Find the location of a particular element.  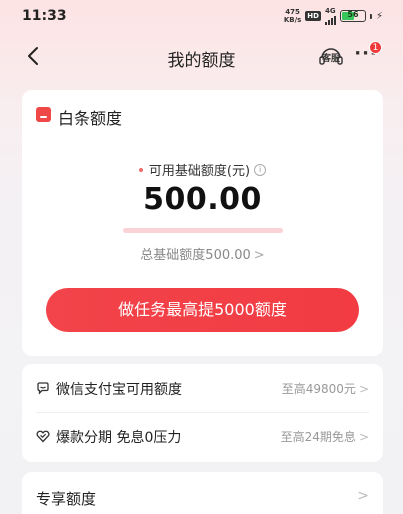

signal-bars is located at coordinates (330, 20).